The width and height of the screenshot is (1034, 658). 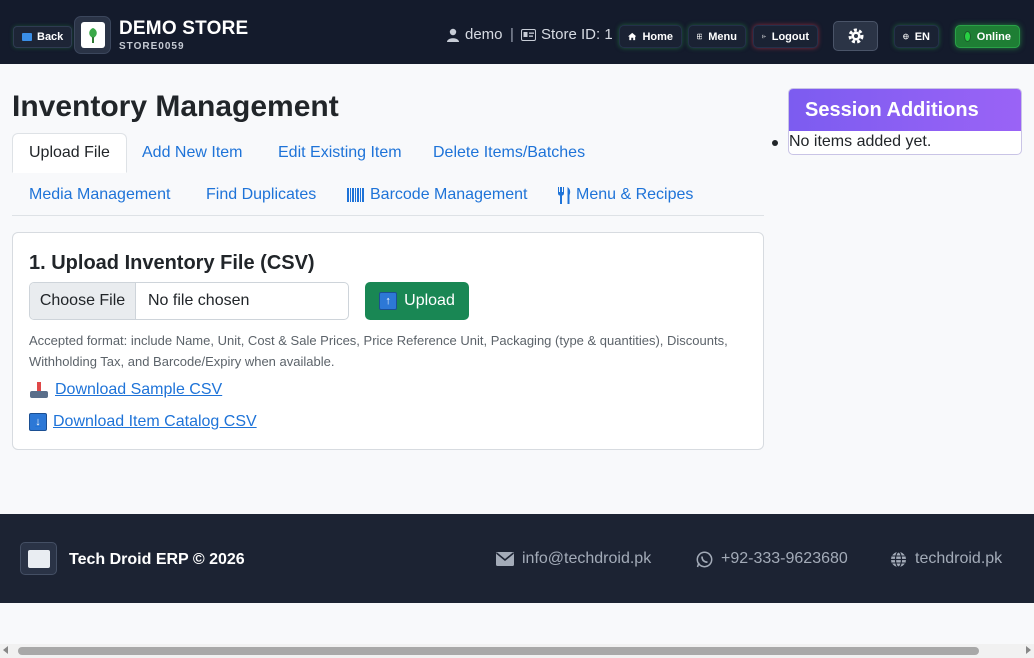 I want to click on upload-button: ↑ Upload, so click(x=417, y=301).